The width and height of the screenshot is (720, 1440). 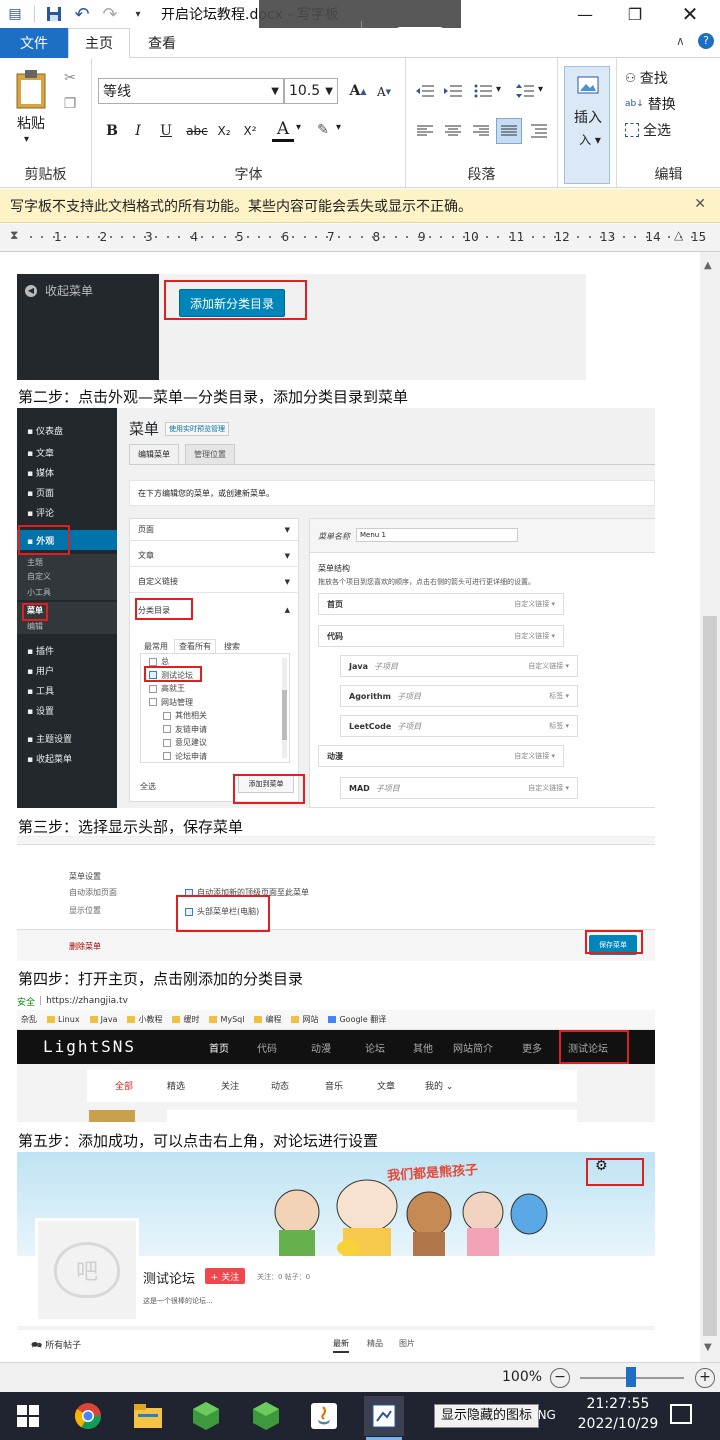 I want to click on clock-date: 2022/10/29, so click(x=618, y=1424).